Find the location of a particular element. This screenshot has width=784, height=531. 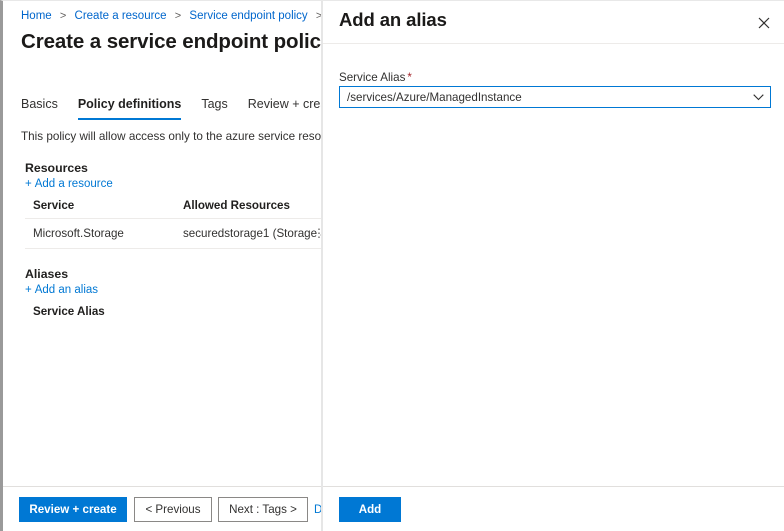

add-an-alias-label: Add an alias is located at coordinates (66, 290).